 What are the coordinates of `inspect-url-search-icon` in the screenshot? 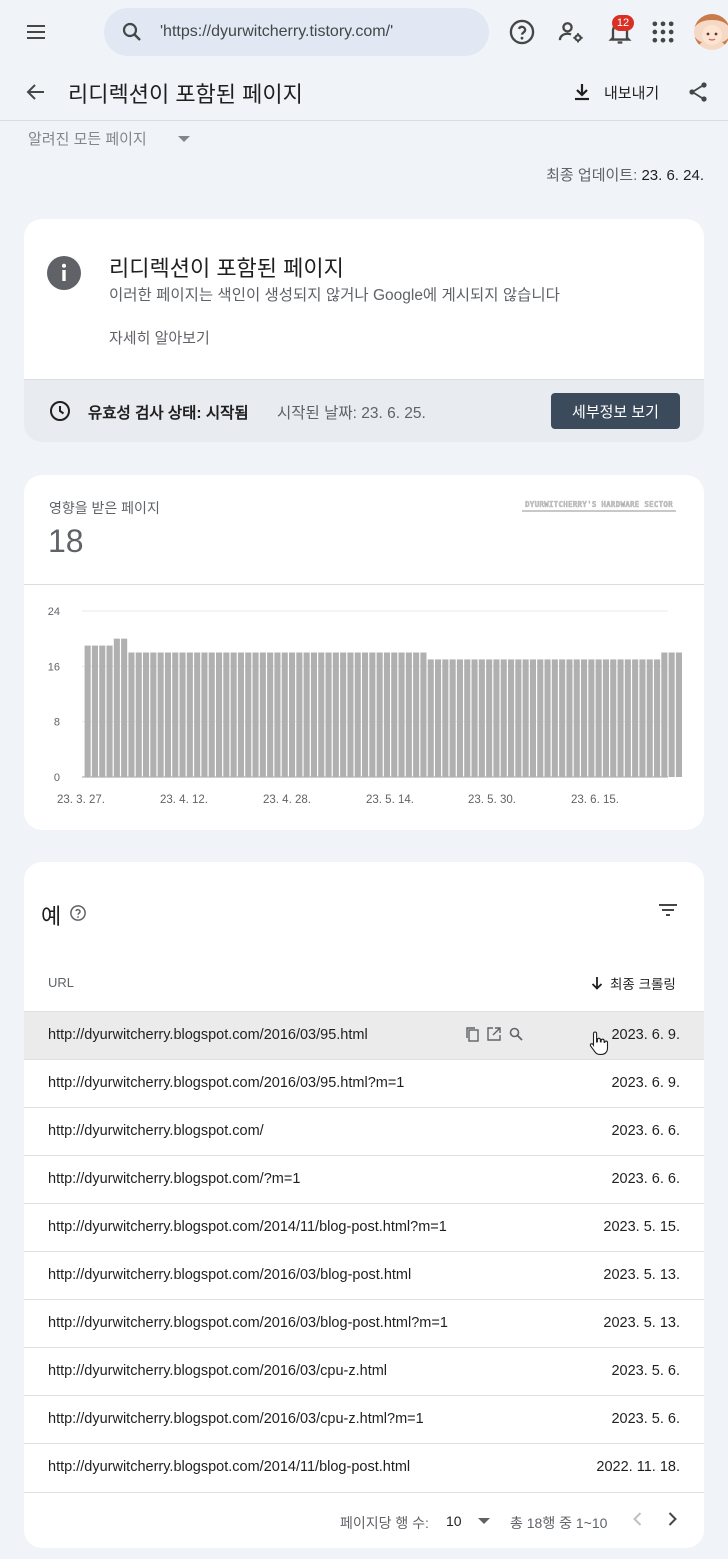 It's located at (516, 1034).